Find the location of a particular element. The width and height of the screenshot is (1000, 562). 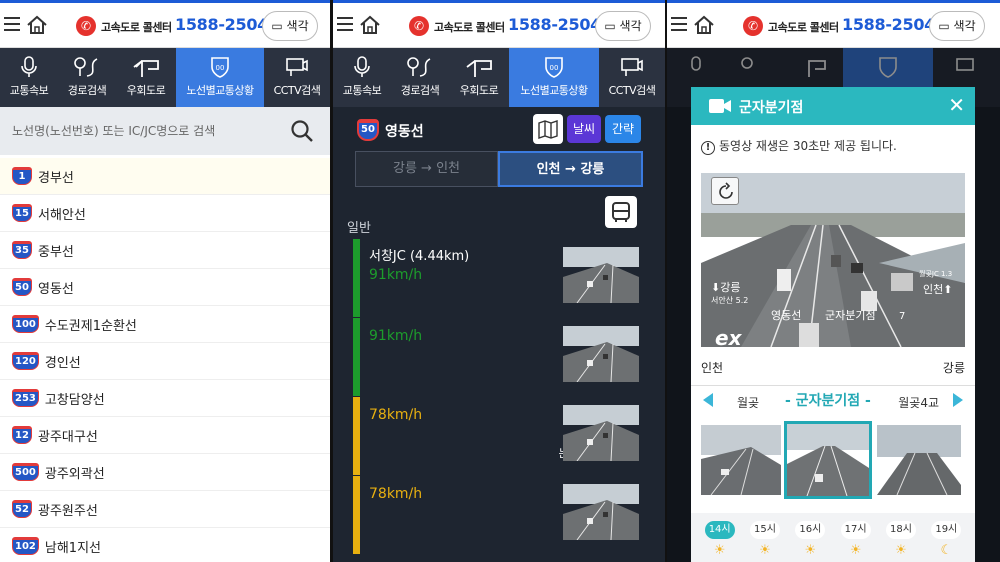

route-item: 1 경부선 is located at coordinates (165, 176).